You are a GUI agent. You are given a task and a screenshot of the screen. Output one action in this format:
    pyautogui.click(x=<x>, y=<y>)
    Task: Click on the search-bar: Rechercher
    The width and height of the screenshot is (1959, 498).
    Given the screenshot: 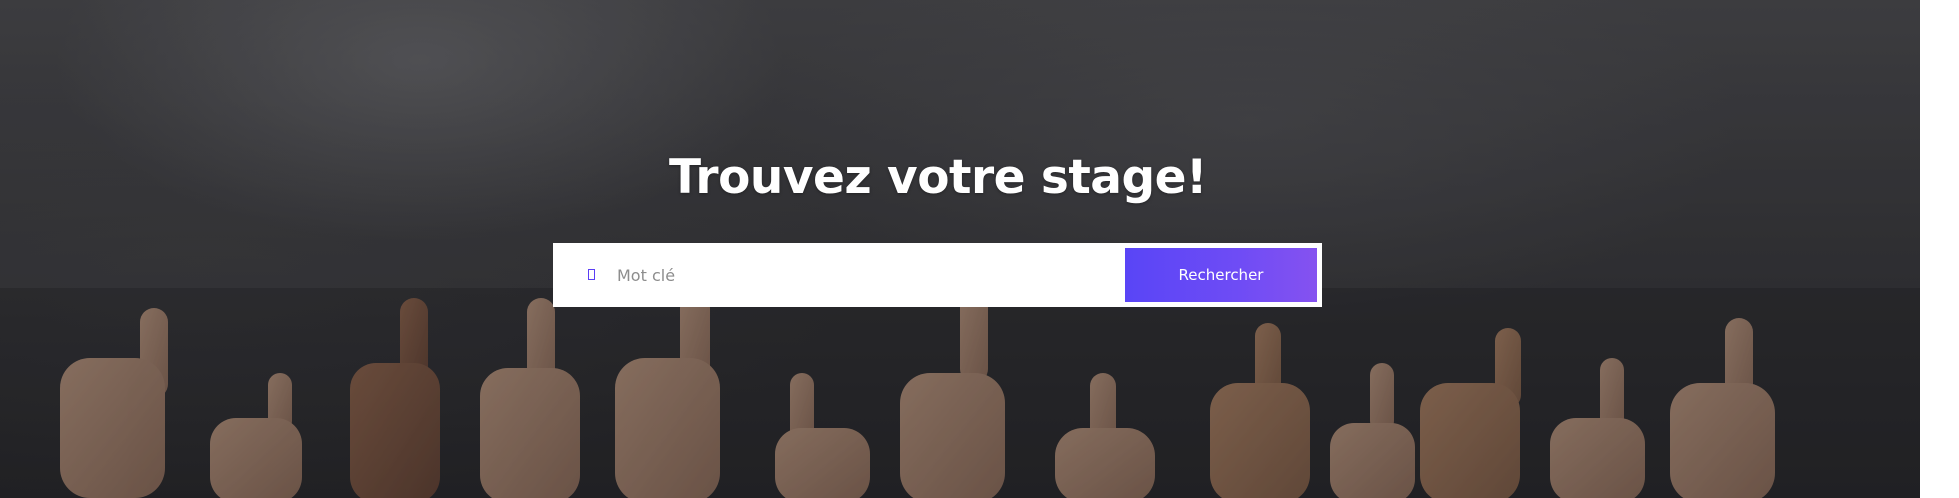 What is the action you would take?
    pyautogui.click(x=937, y=275)
    